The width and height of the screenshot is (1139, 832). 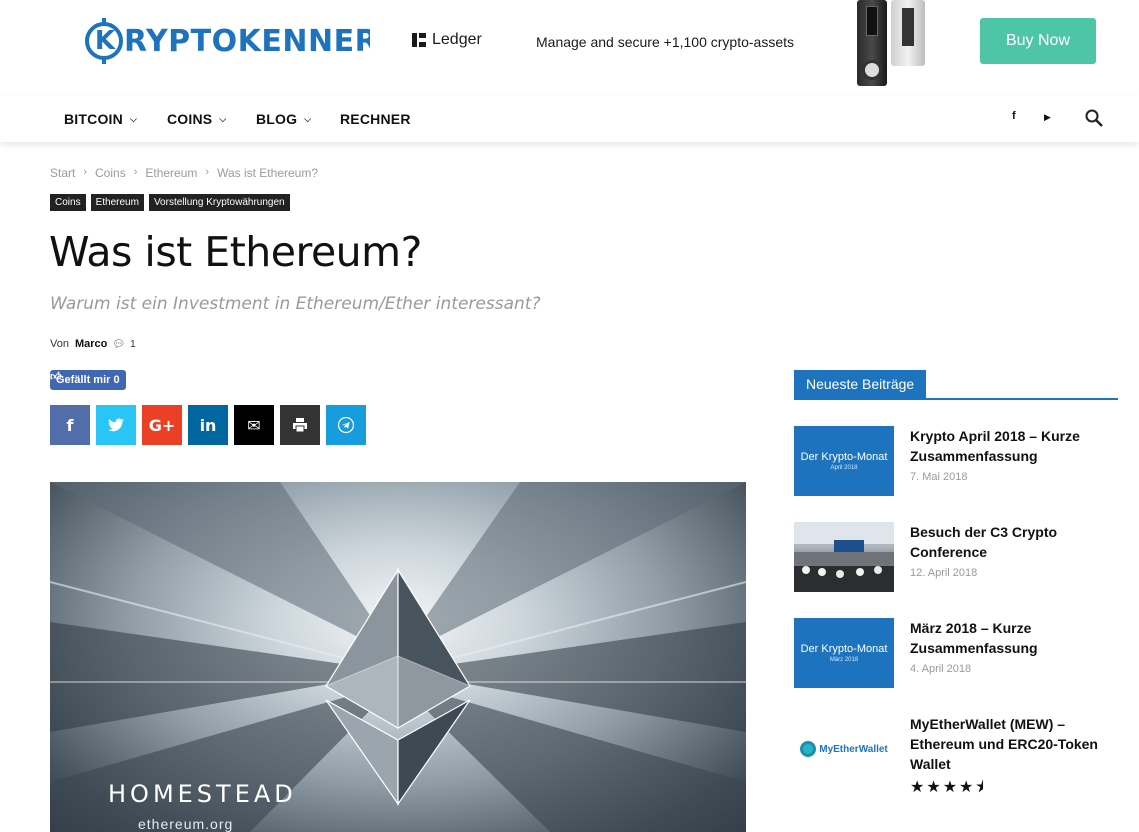 I want to click on share-print-button, so click(x=300, y=425).